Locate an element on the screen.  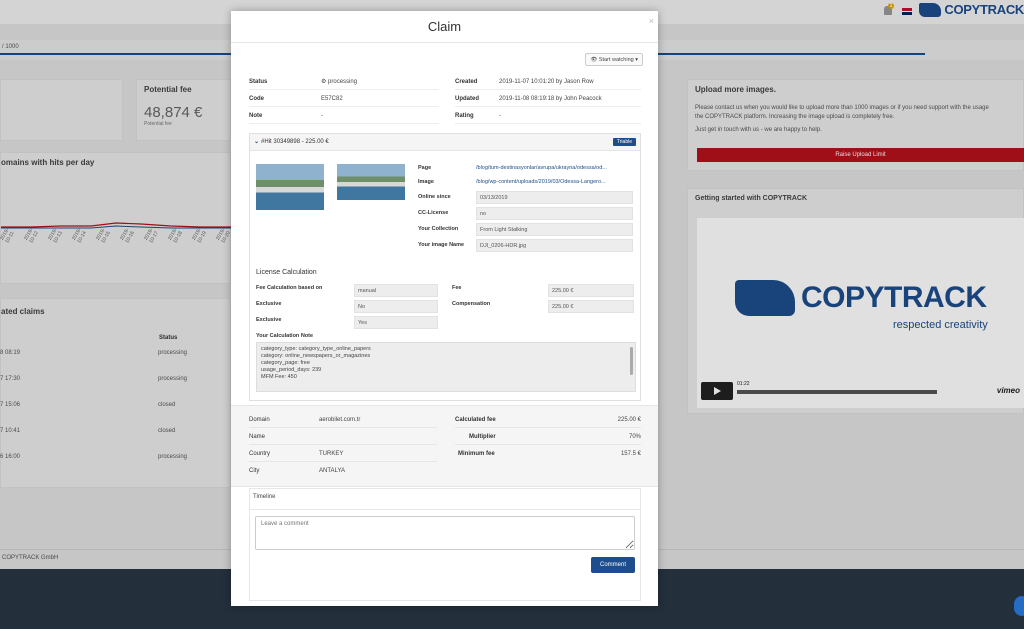
status-value: ⚙ processing is located at coordinates (339, 82).